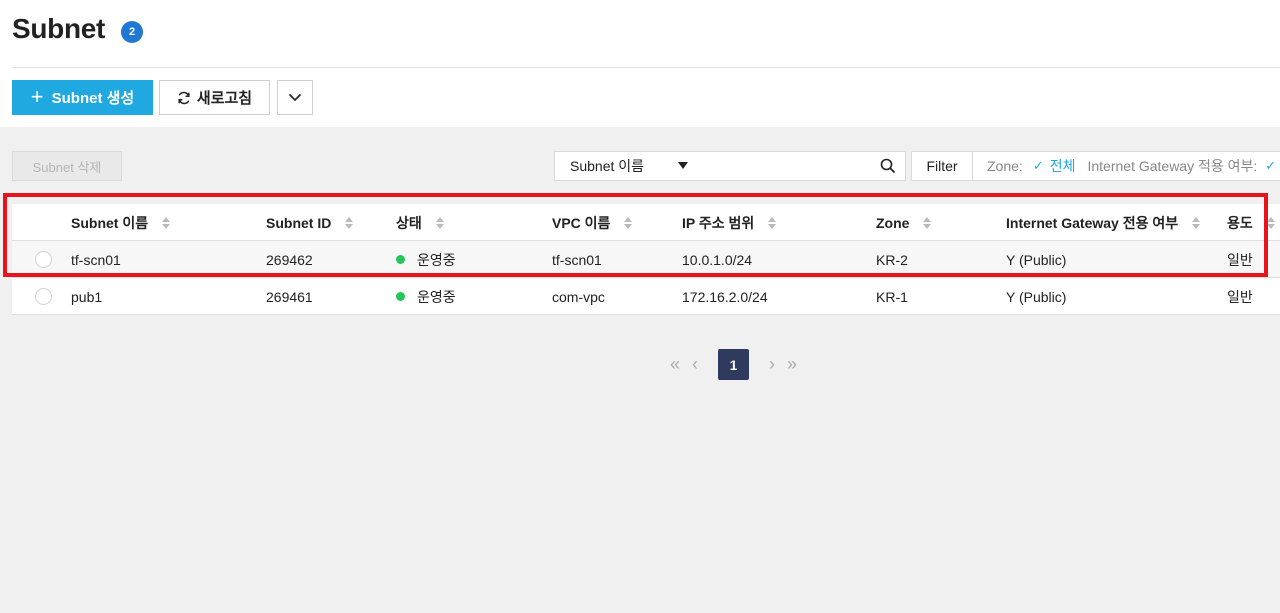  I want to click on zone-filter-value: 전체, so click(1062, 166).